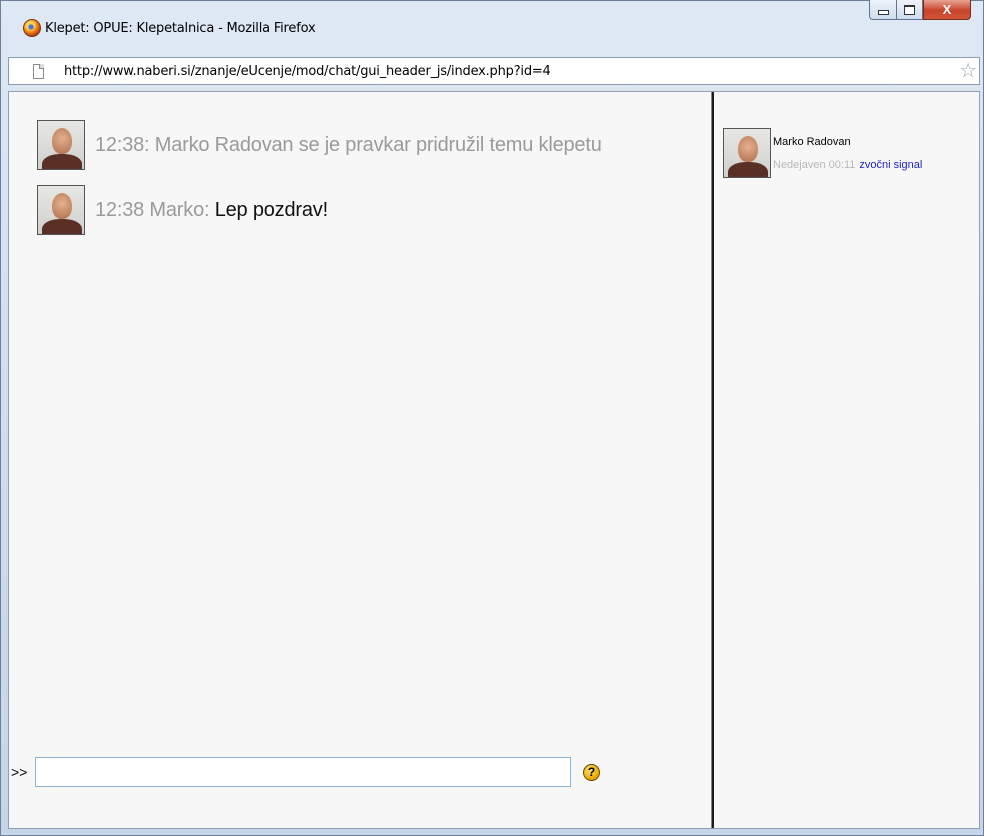 This screenshot has height=836, width=984. What do you see at coordinates (747, 153) in the screenshot?
I see `user-avatar` at bounding box center [747, 153].